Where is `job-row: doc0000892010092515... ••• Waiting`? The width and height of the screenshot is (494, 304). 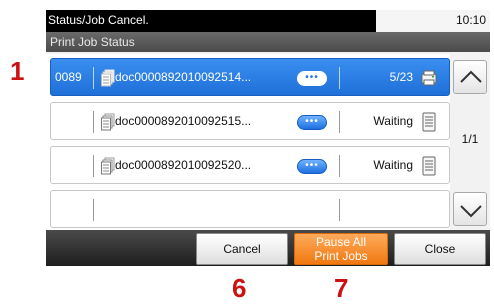 job-row: doc0000892010092515... ••• Waiting is located at coordinates (250, 121).